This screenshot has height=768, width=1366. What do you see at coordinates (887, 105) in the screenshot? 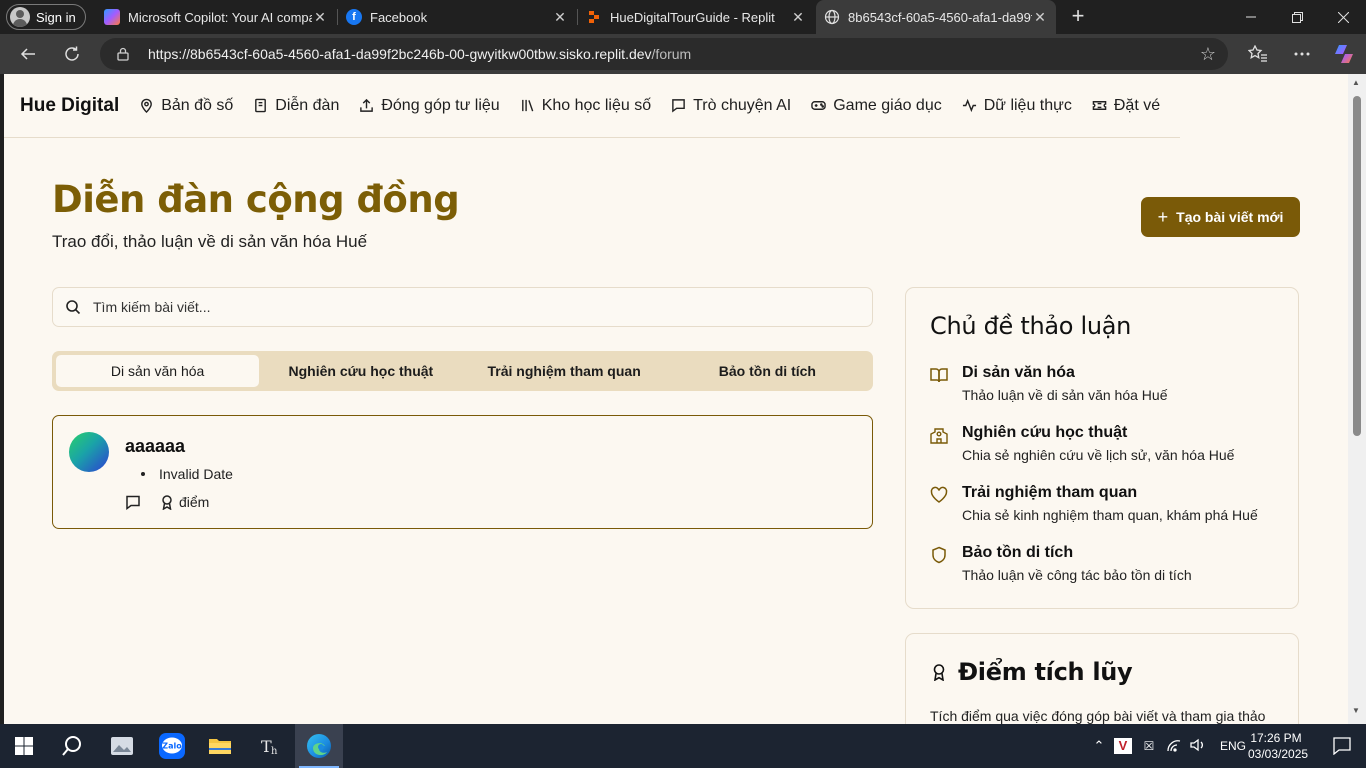
I see `nav-label: Game giáo dục` at bounding box center [887, 105].